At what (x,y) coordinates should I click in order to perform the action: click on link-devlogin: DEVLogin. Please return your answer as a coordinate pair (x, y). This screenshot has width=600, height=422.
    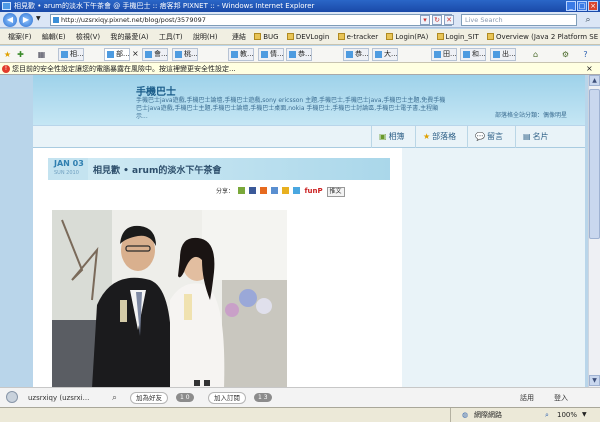
    Looking at the image, I should click on (307, 36).